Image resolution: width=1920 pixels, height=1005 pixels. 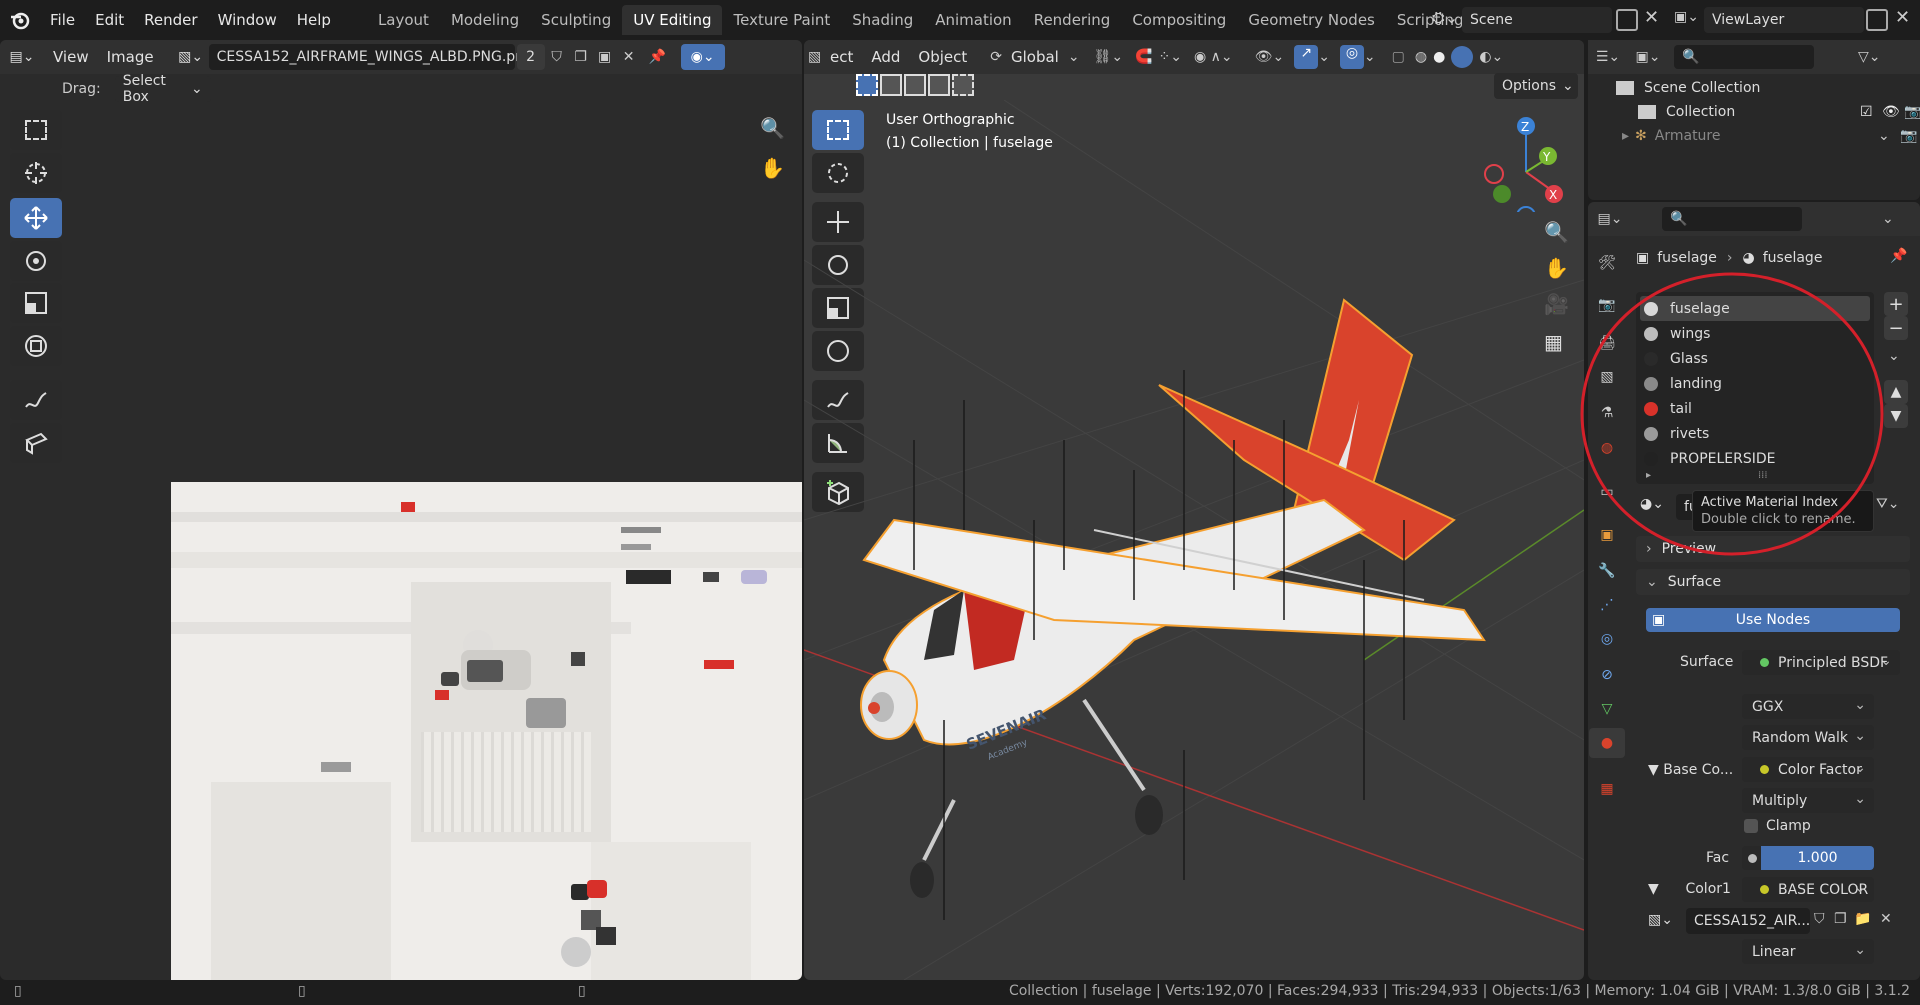 What do you see at coordinates (1445, 20) in the screenshot?
I see `scene-selector-icon: ⛭⌄` at bounding box center [1445, 20].